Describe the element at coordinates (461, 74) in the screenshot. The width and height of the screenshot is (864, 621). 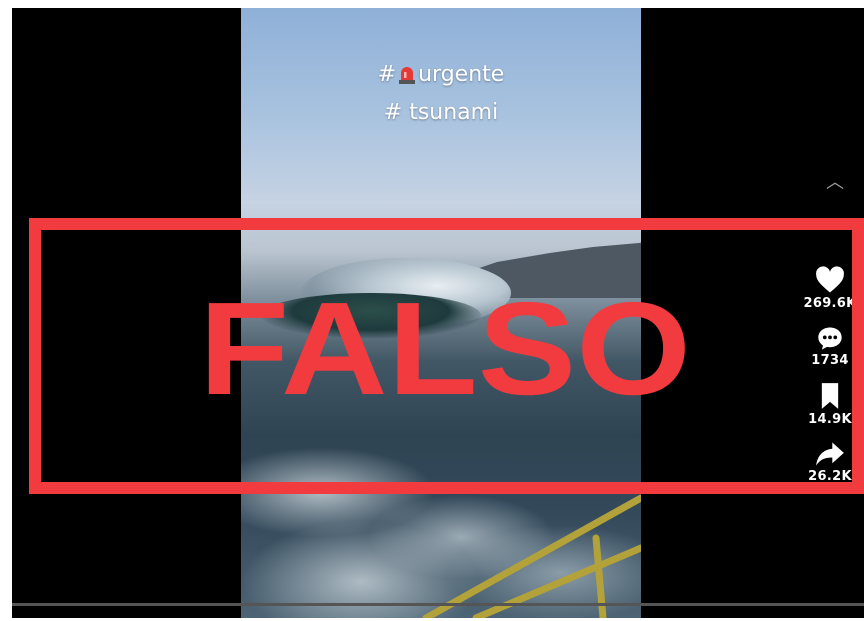
I see `hashtag-word: urgente` at that location.